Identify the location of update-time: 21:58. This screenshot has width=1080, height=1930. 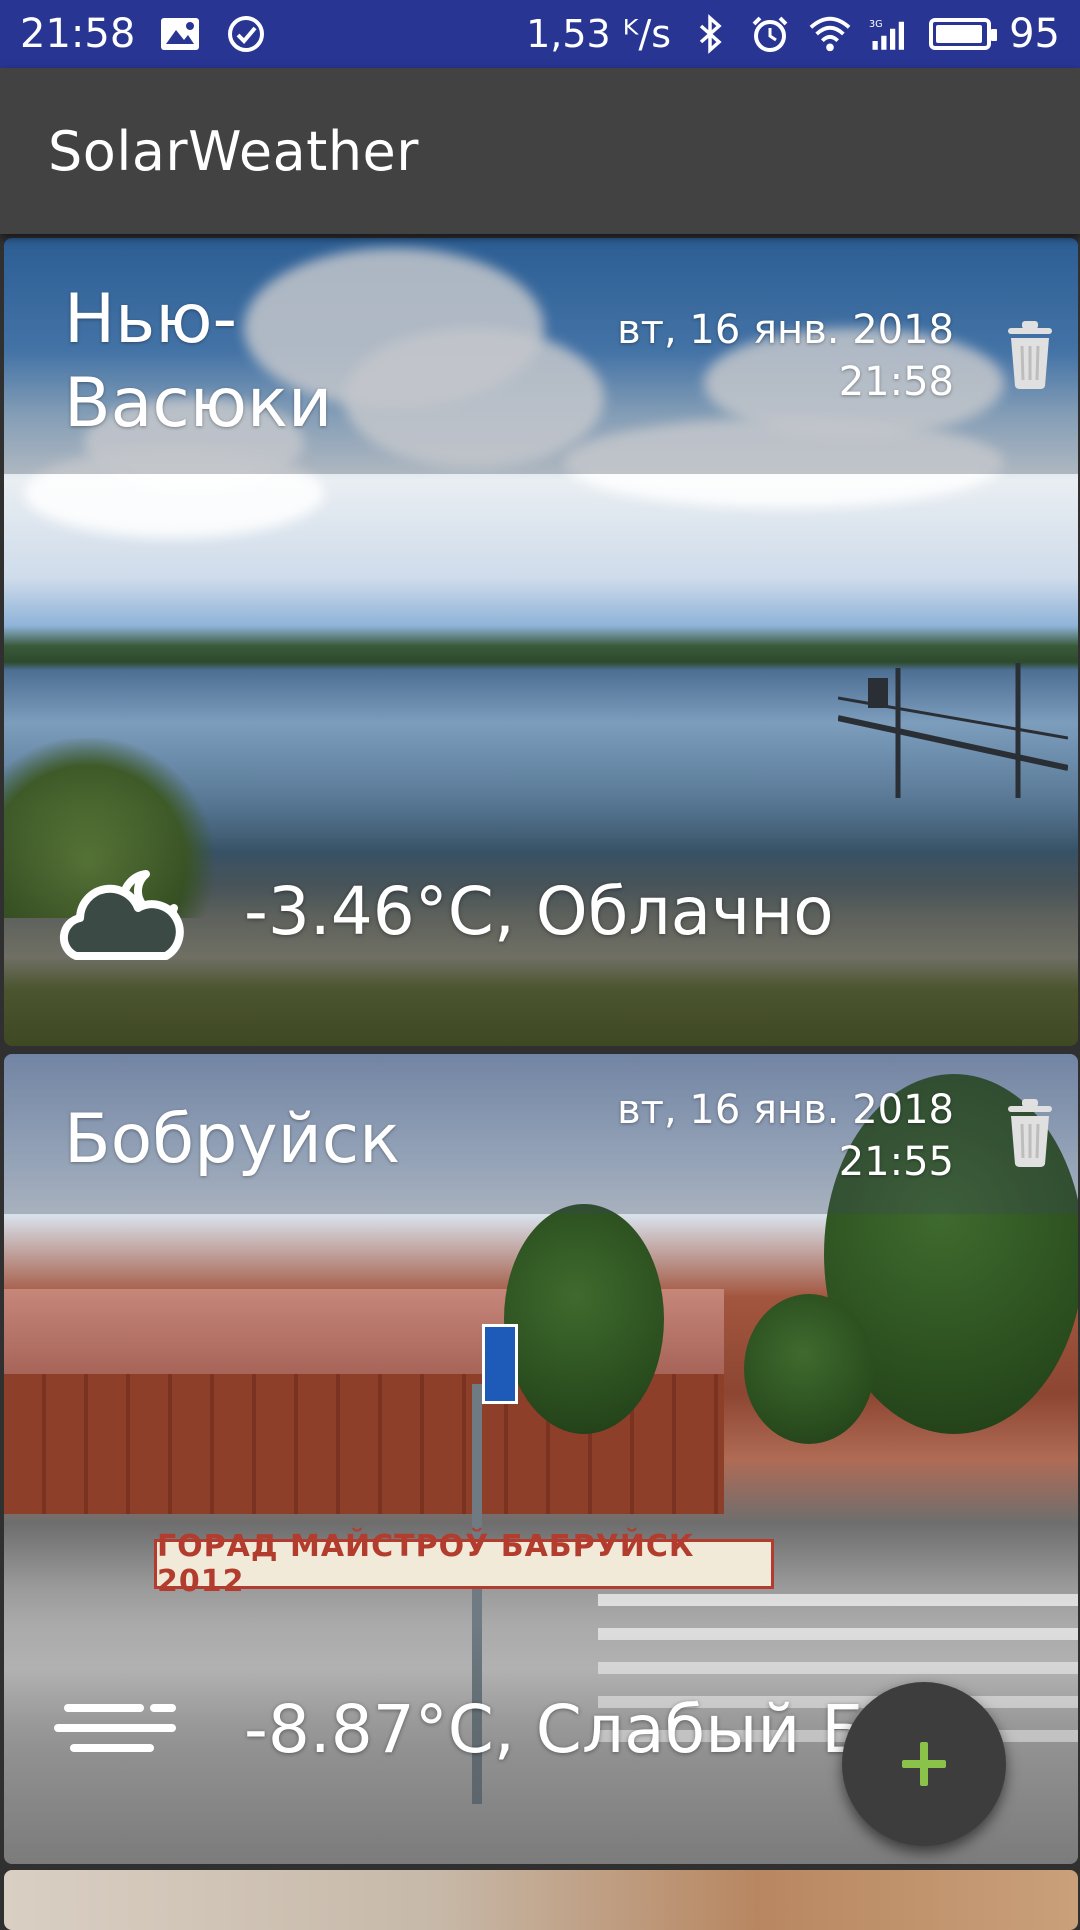
(896, 382).